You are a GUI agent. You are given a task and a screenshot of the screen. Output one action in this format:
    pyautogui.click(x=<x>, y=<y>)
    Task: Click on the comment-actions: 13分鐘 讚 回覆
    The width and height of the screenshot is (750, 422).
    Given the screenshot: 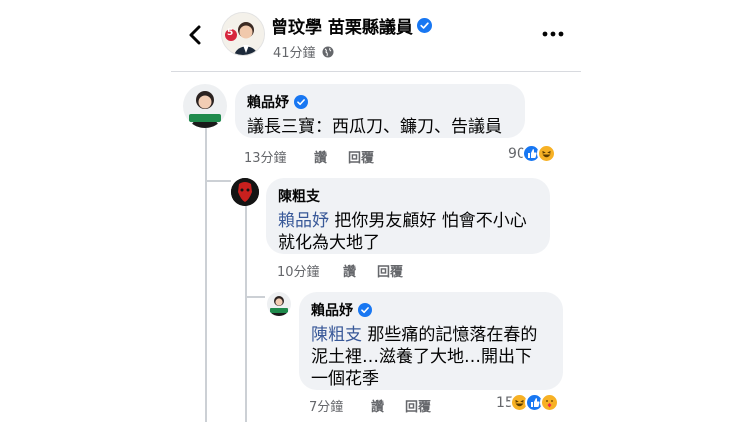 What is the action you would take?
    pyautogui.click(x=309, y=156)
    